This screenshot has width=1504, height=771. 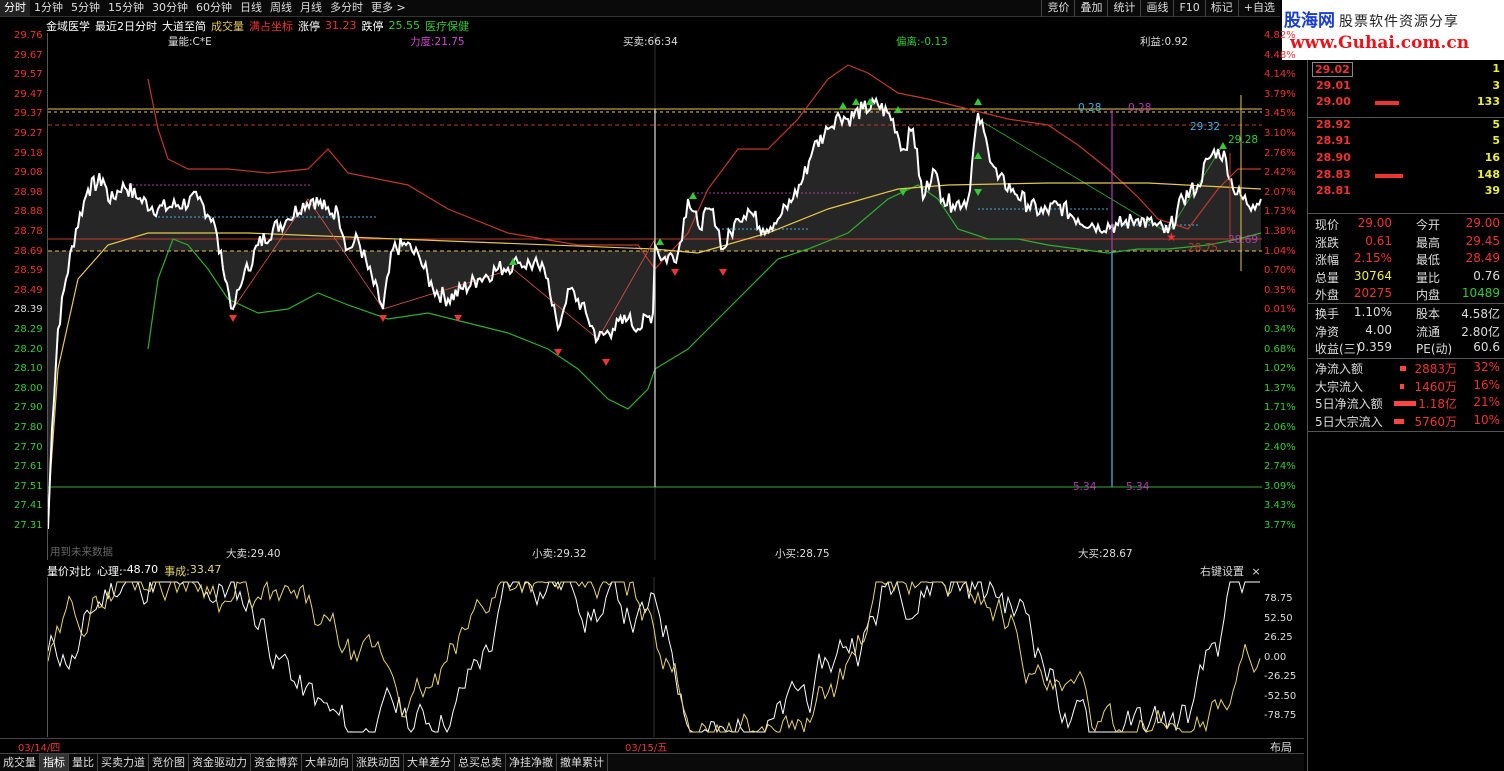 I want to click on percent-tick: 4.14%, so click(x=1280, y=75).